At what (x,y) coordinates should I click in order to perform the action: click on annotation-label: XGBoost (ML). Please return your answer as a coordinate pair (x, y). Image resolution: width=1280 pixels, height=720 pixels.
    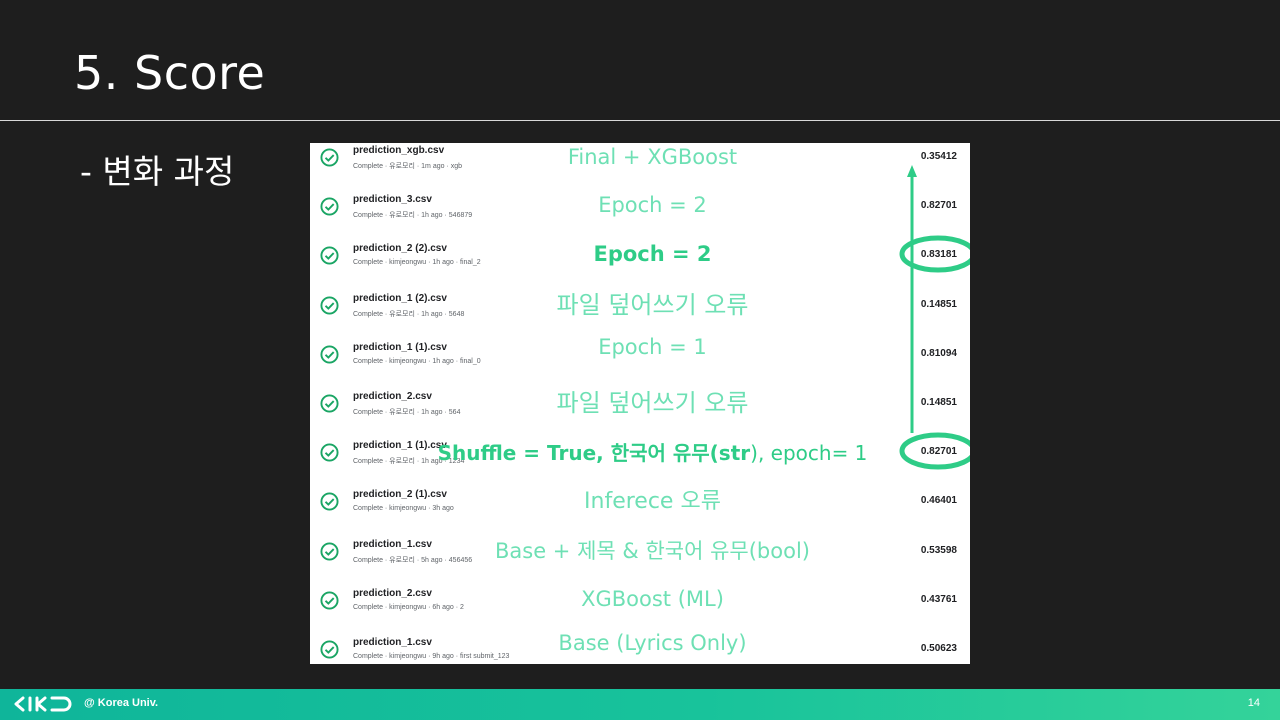
    Looking at the image, I should click on (652, 599).